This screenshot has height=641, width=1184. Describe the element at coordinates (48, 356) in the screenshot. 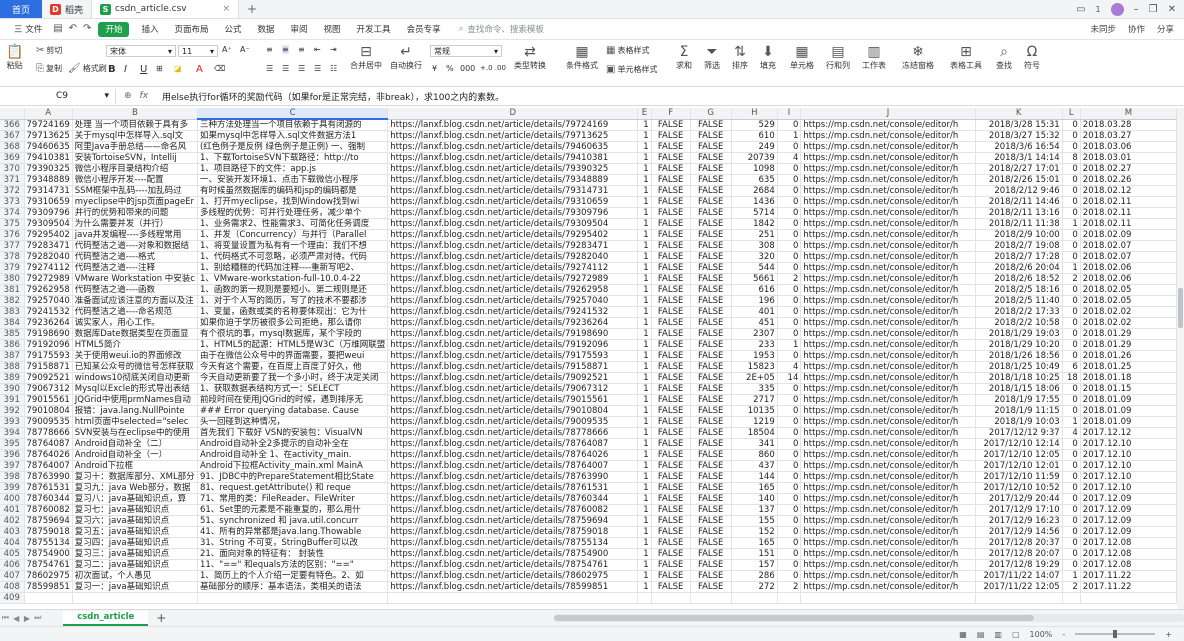

I see `cell-a: 79175593` at that location.